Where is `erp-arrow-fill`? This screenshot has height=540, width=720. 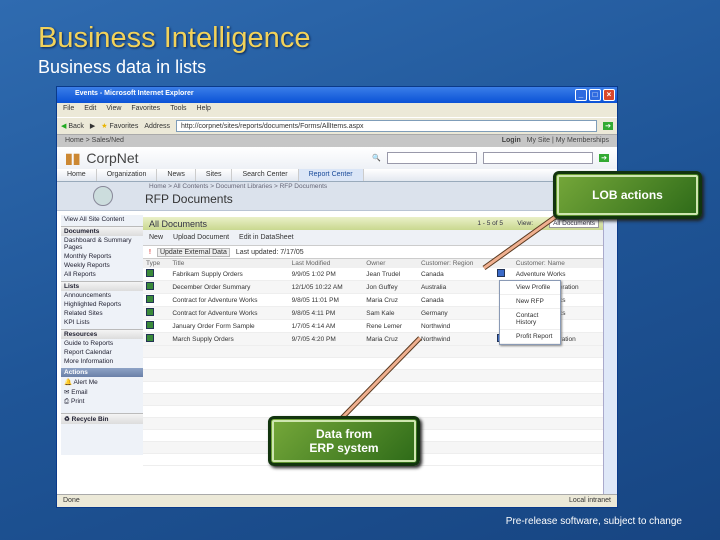 erp-arrow-fill is located at coordinates (380, 379).